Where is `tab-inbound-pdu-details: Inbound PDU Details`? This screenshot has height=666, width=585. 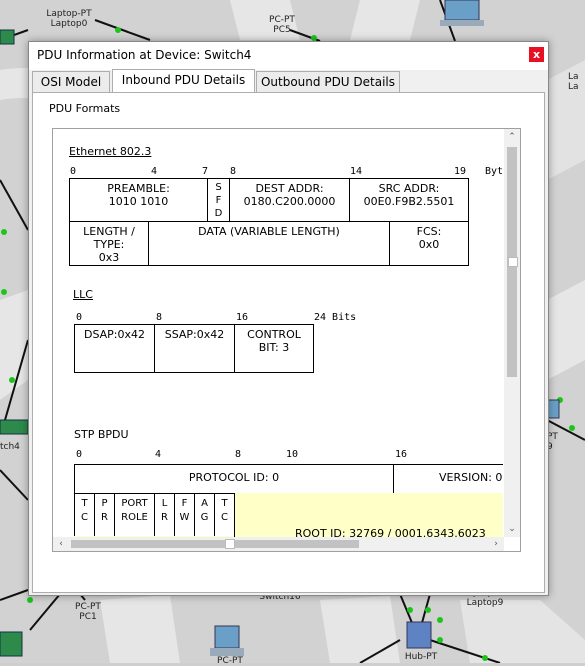 tab-inbound-pdu-details: Inbound PDU Details is located at coordinates (183, 81).